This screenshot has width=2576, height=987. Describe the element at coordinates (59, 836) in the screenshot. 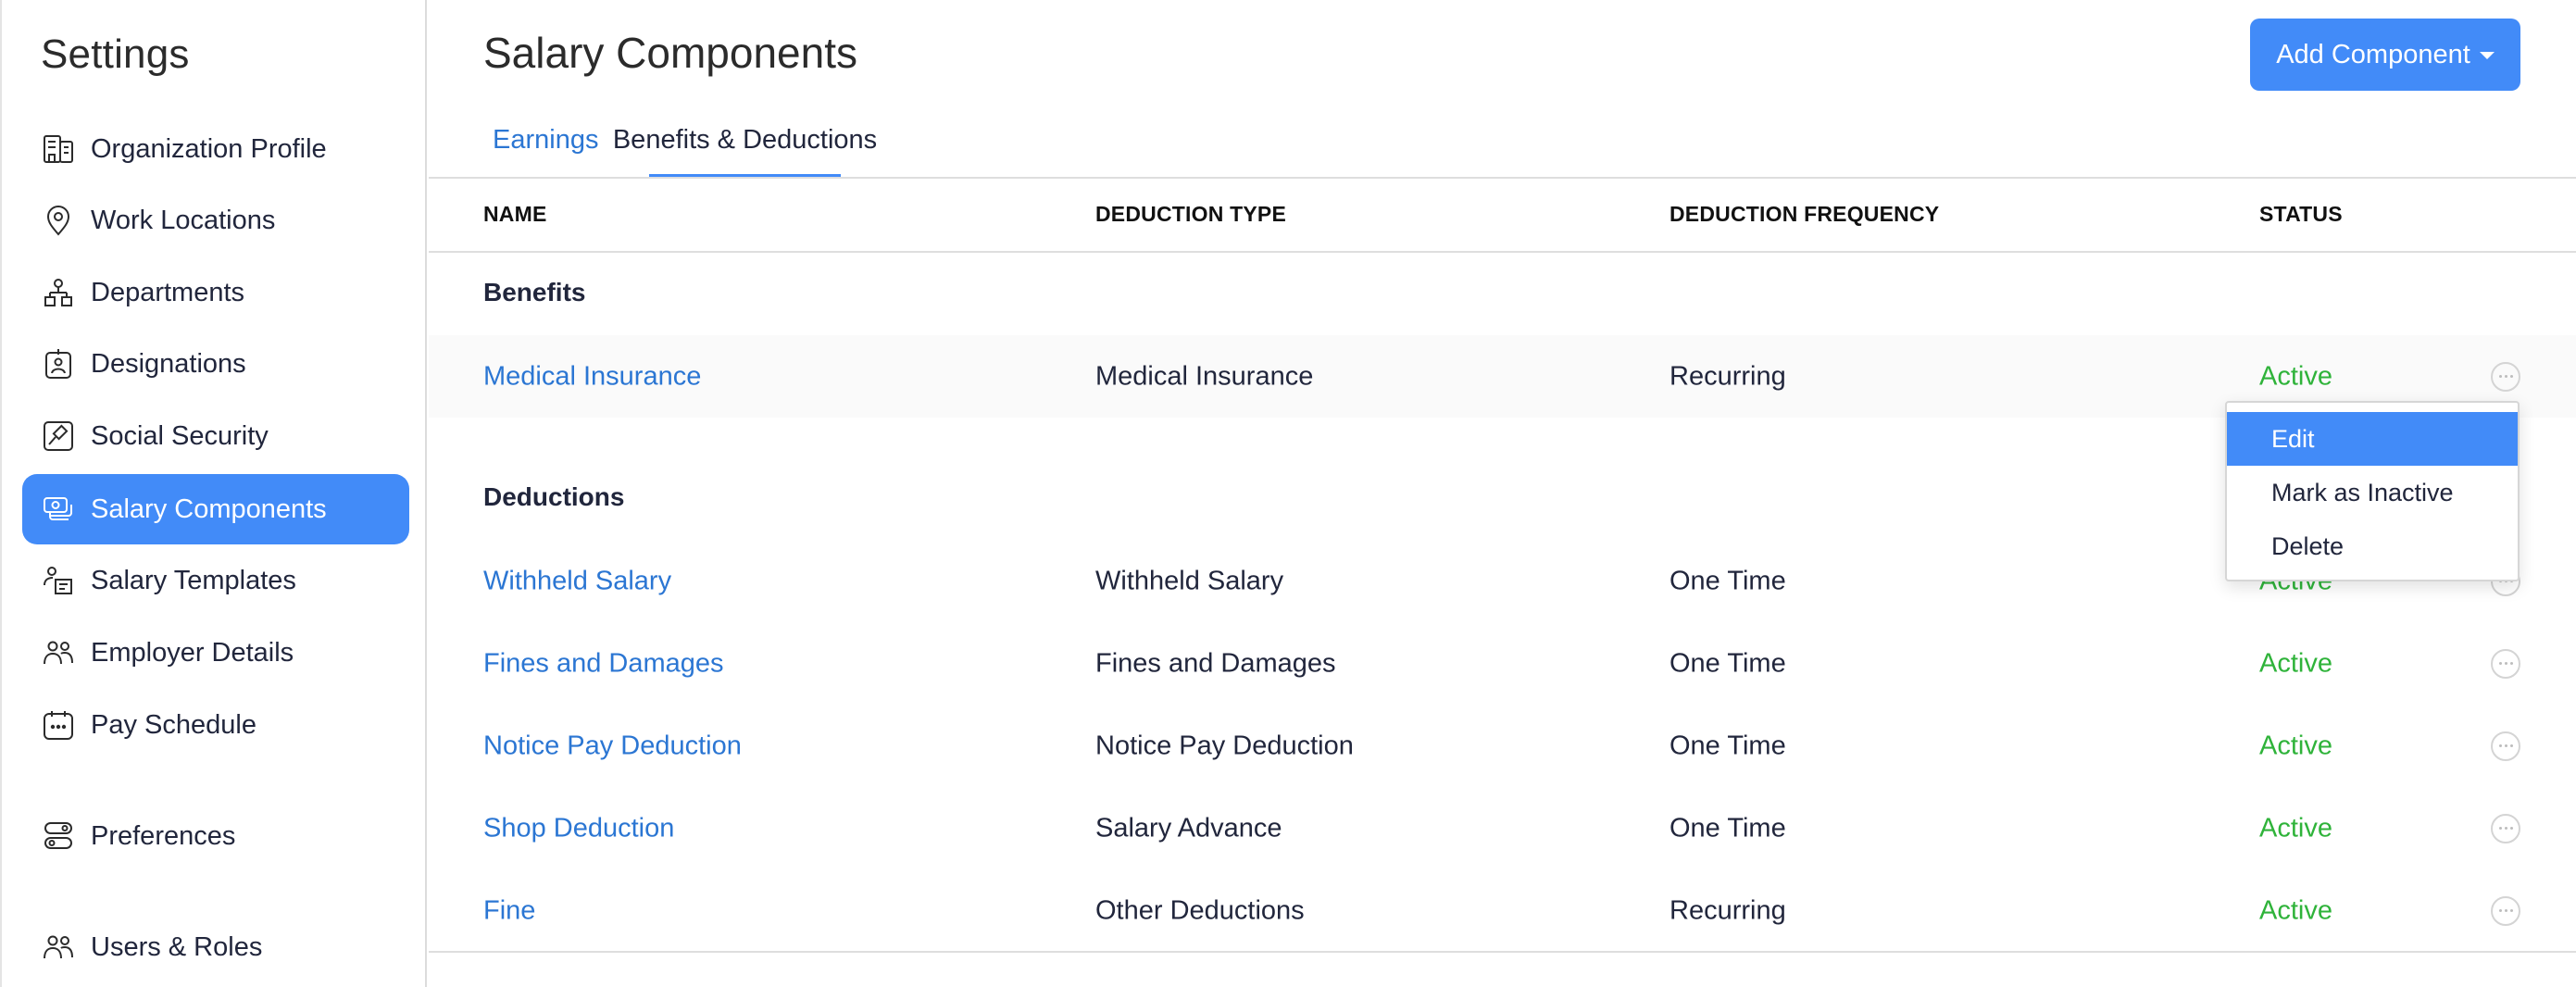

I see `toggles-icon` at that location.